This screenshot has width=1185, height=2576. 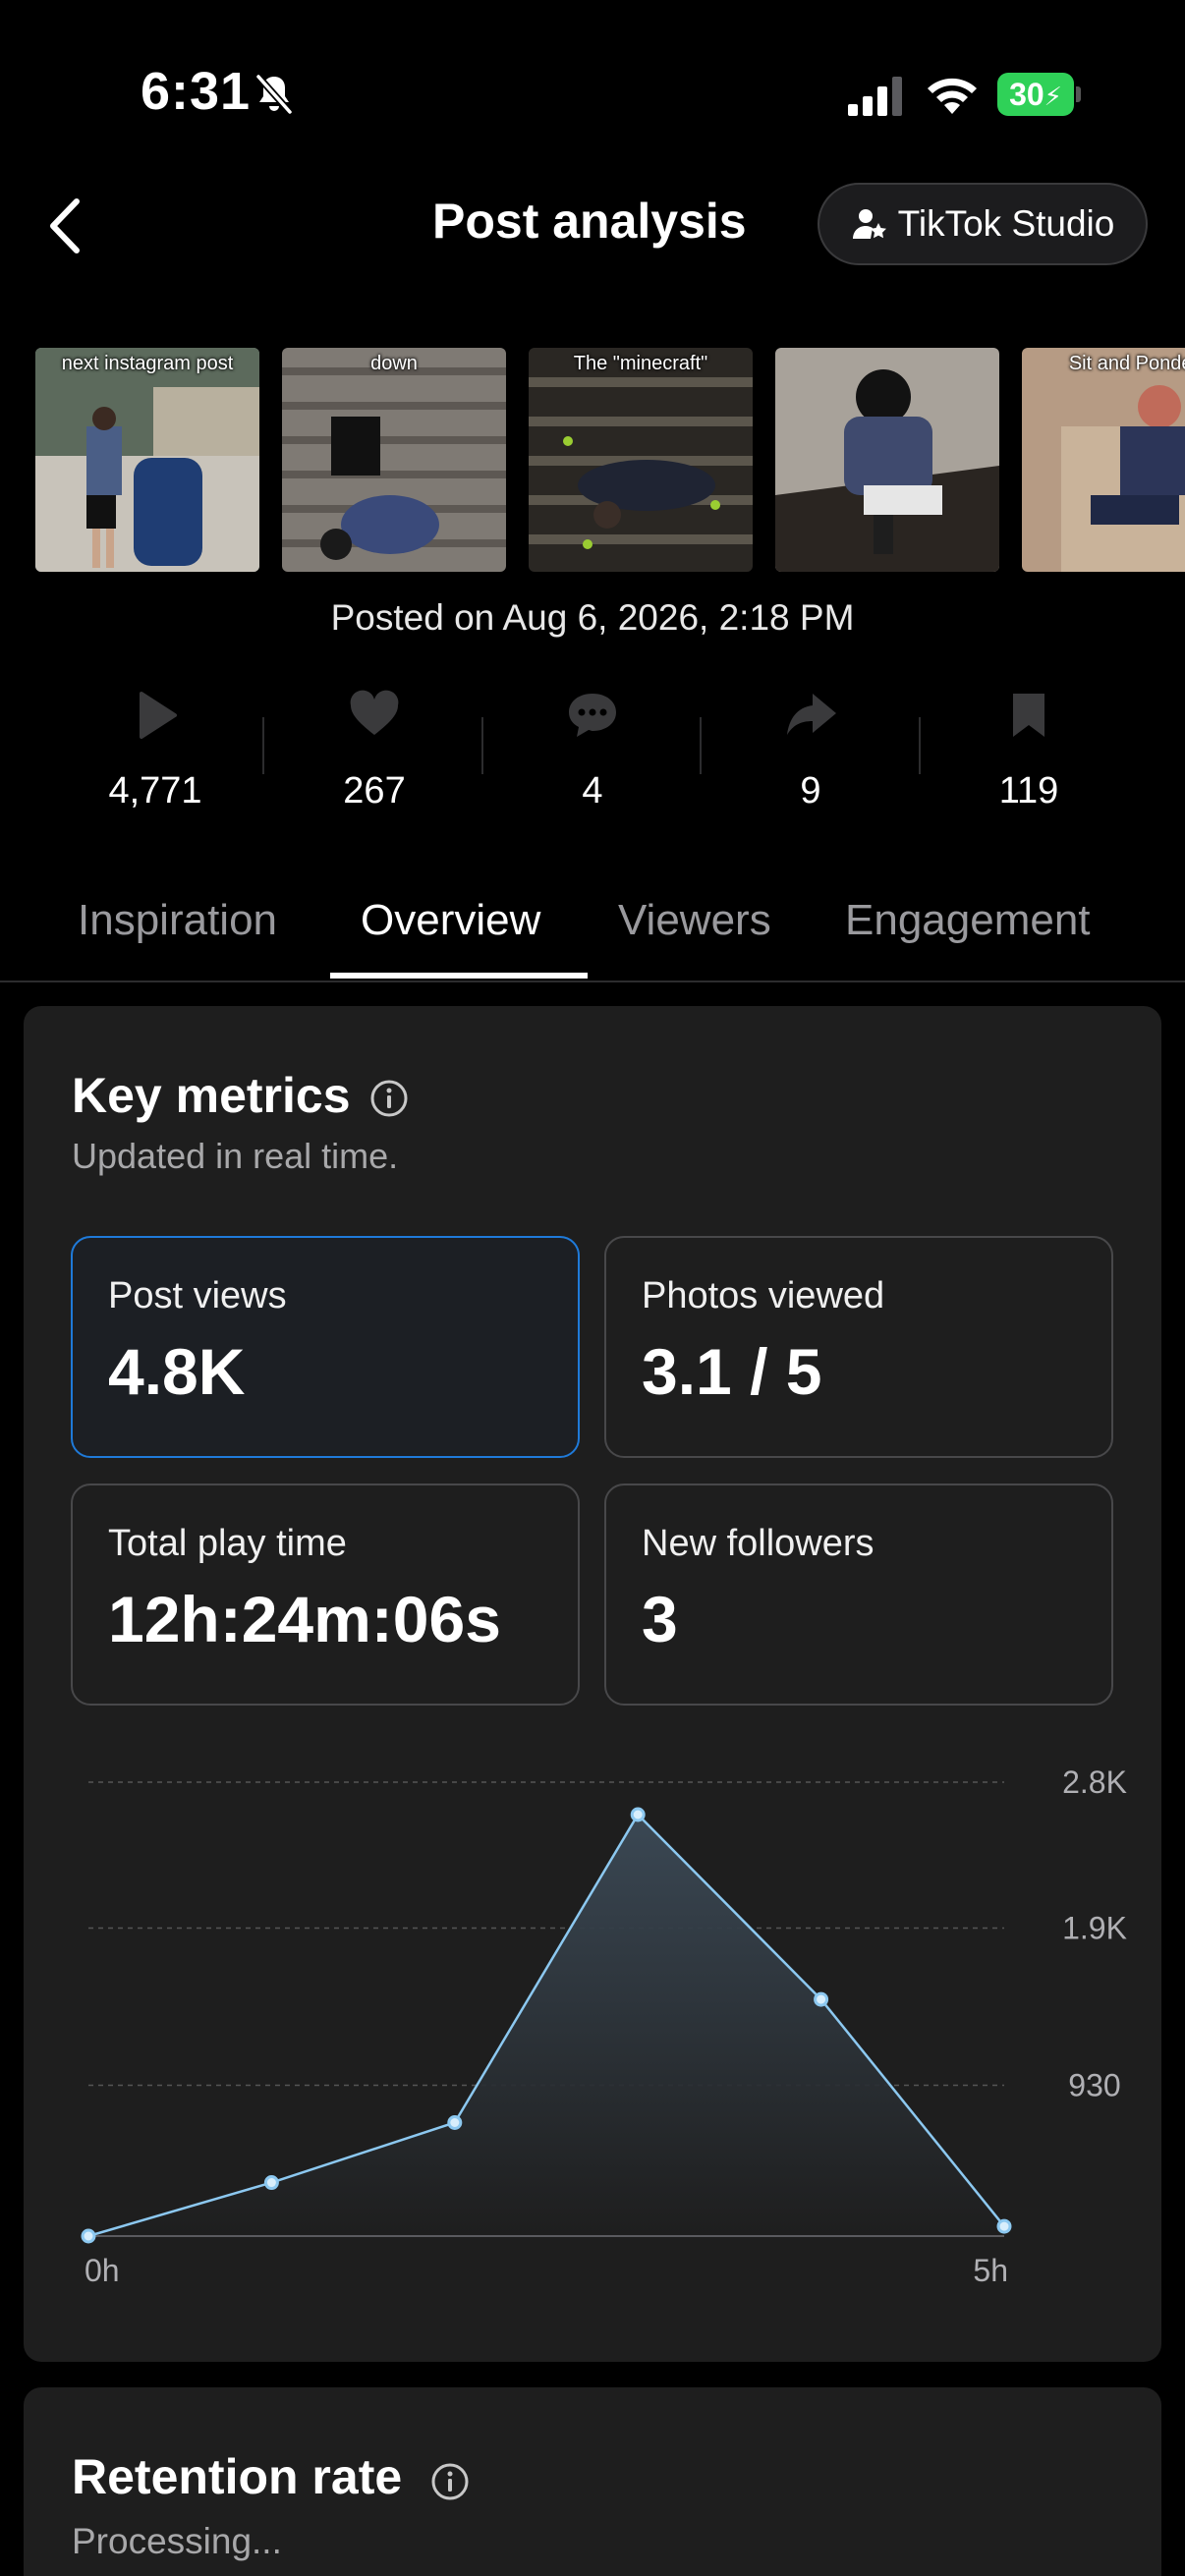 What do you see at coordinates (968, 920) in the screenshot?
I see `tab-engagement: Engagement` at bounding box center [968, 920].